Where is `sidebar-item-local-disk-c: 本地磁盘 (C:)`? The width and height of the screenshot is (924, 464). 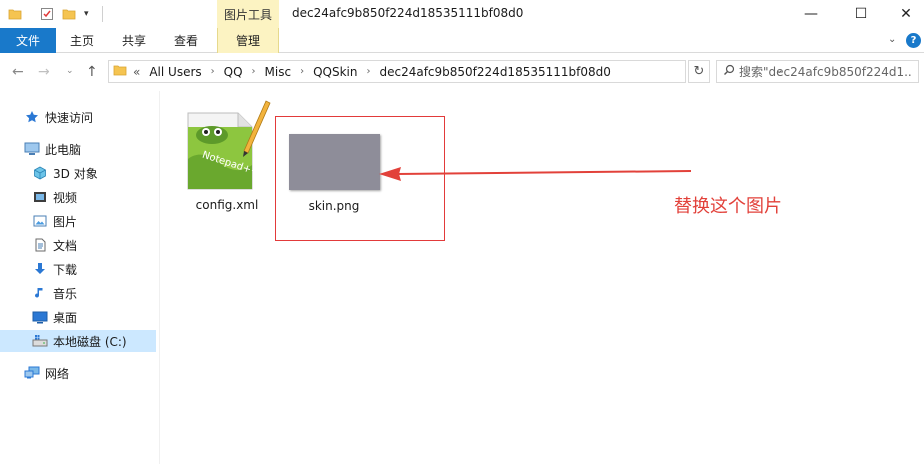 sidebar-item-local-disk-c: 本地磁盘 (C:) is located at coordinates (78, 341).